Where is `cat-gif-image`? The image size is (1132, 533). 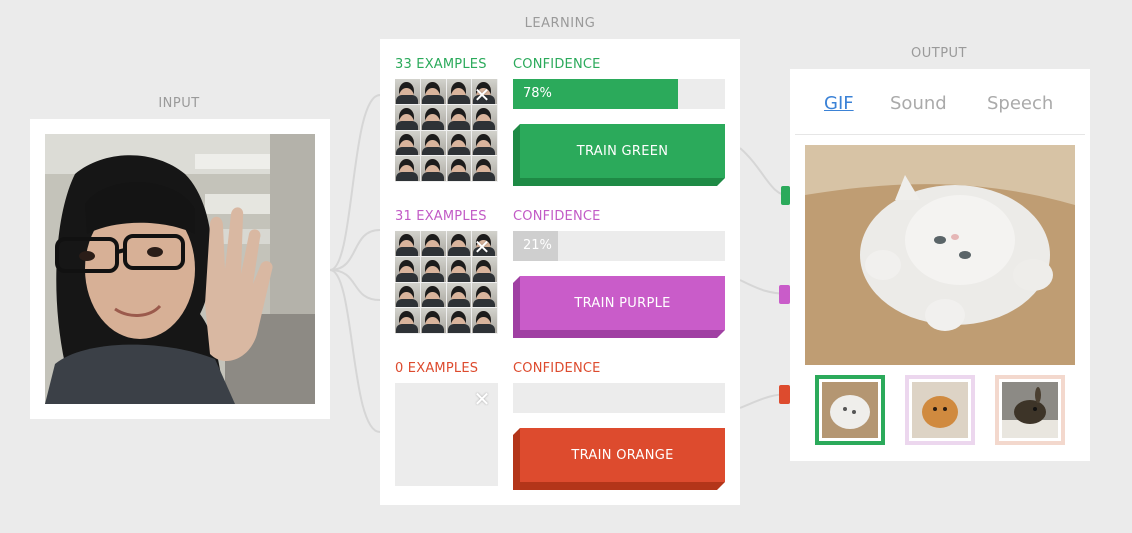 cat-gif-image is located at coordinates (940, 255).